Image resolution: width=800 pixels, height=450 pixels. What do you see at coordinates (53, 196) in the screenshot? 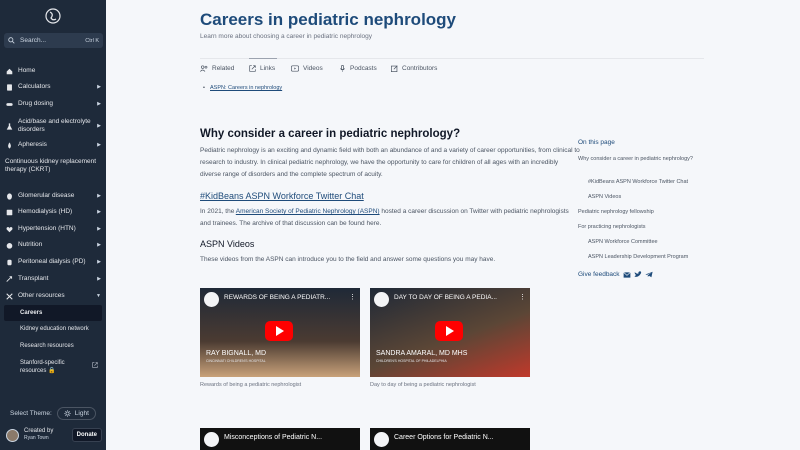
I see `sidebar-item-glomerular: Glomerular disease ▶` at bounding box center [53, 196].